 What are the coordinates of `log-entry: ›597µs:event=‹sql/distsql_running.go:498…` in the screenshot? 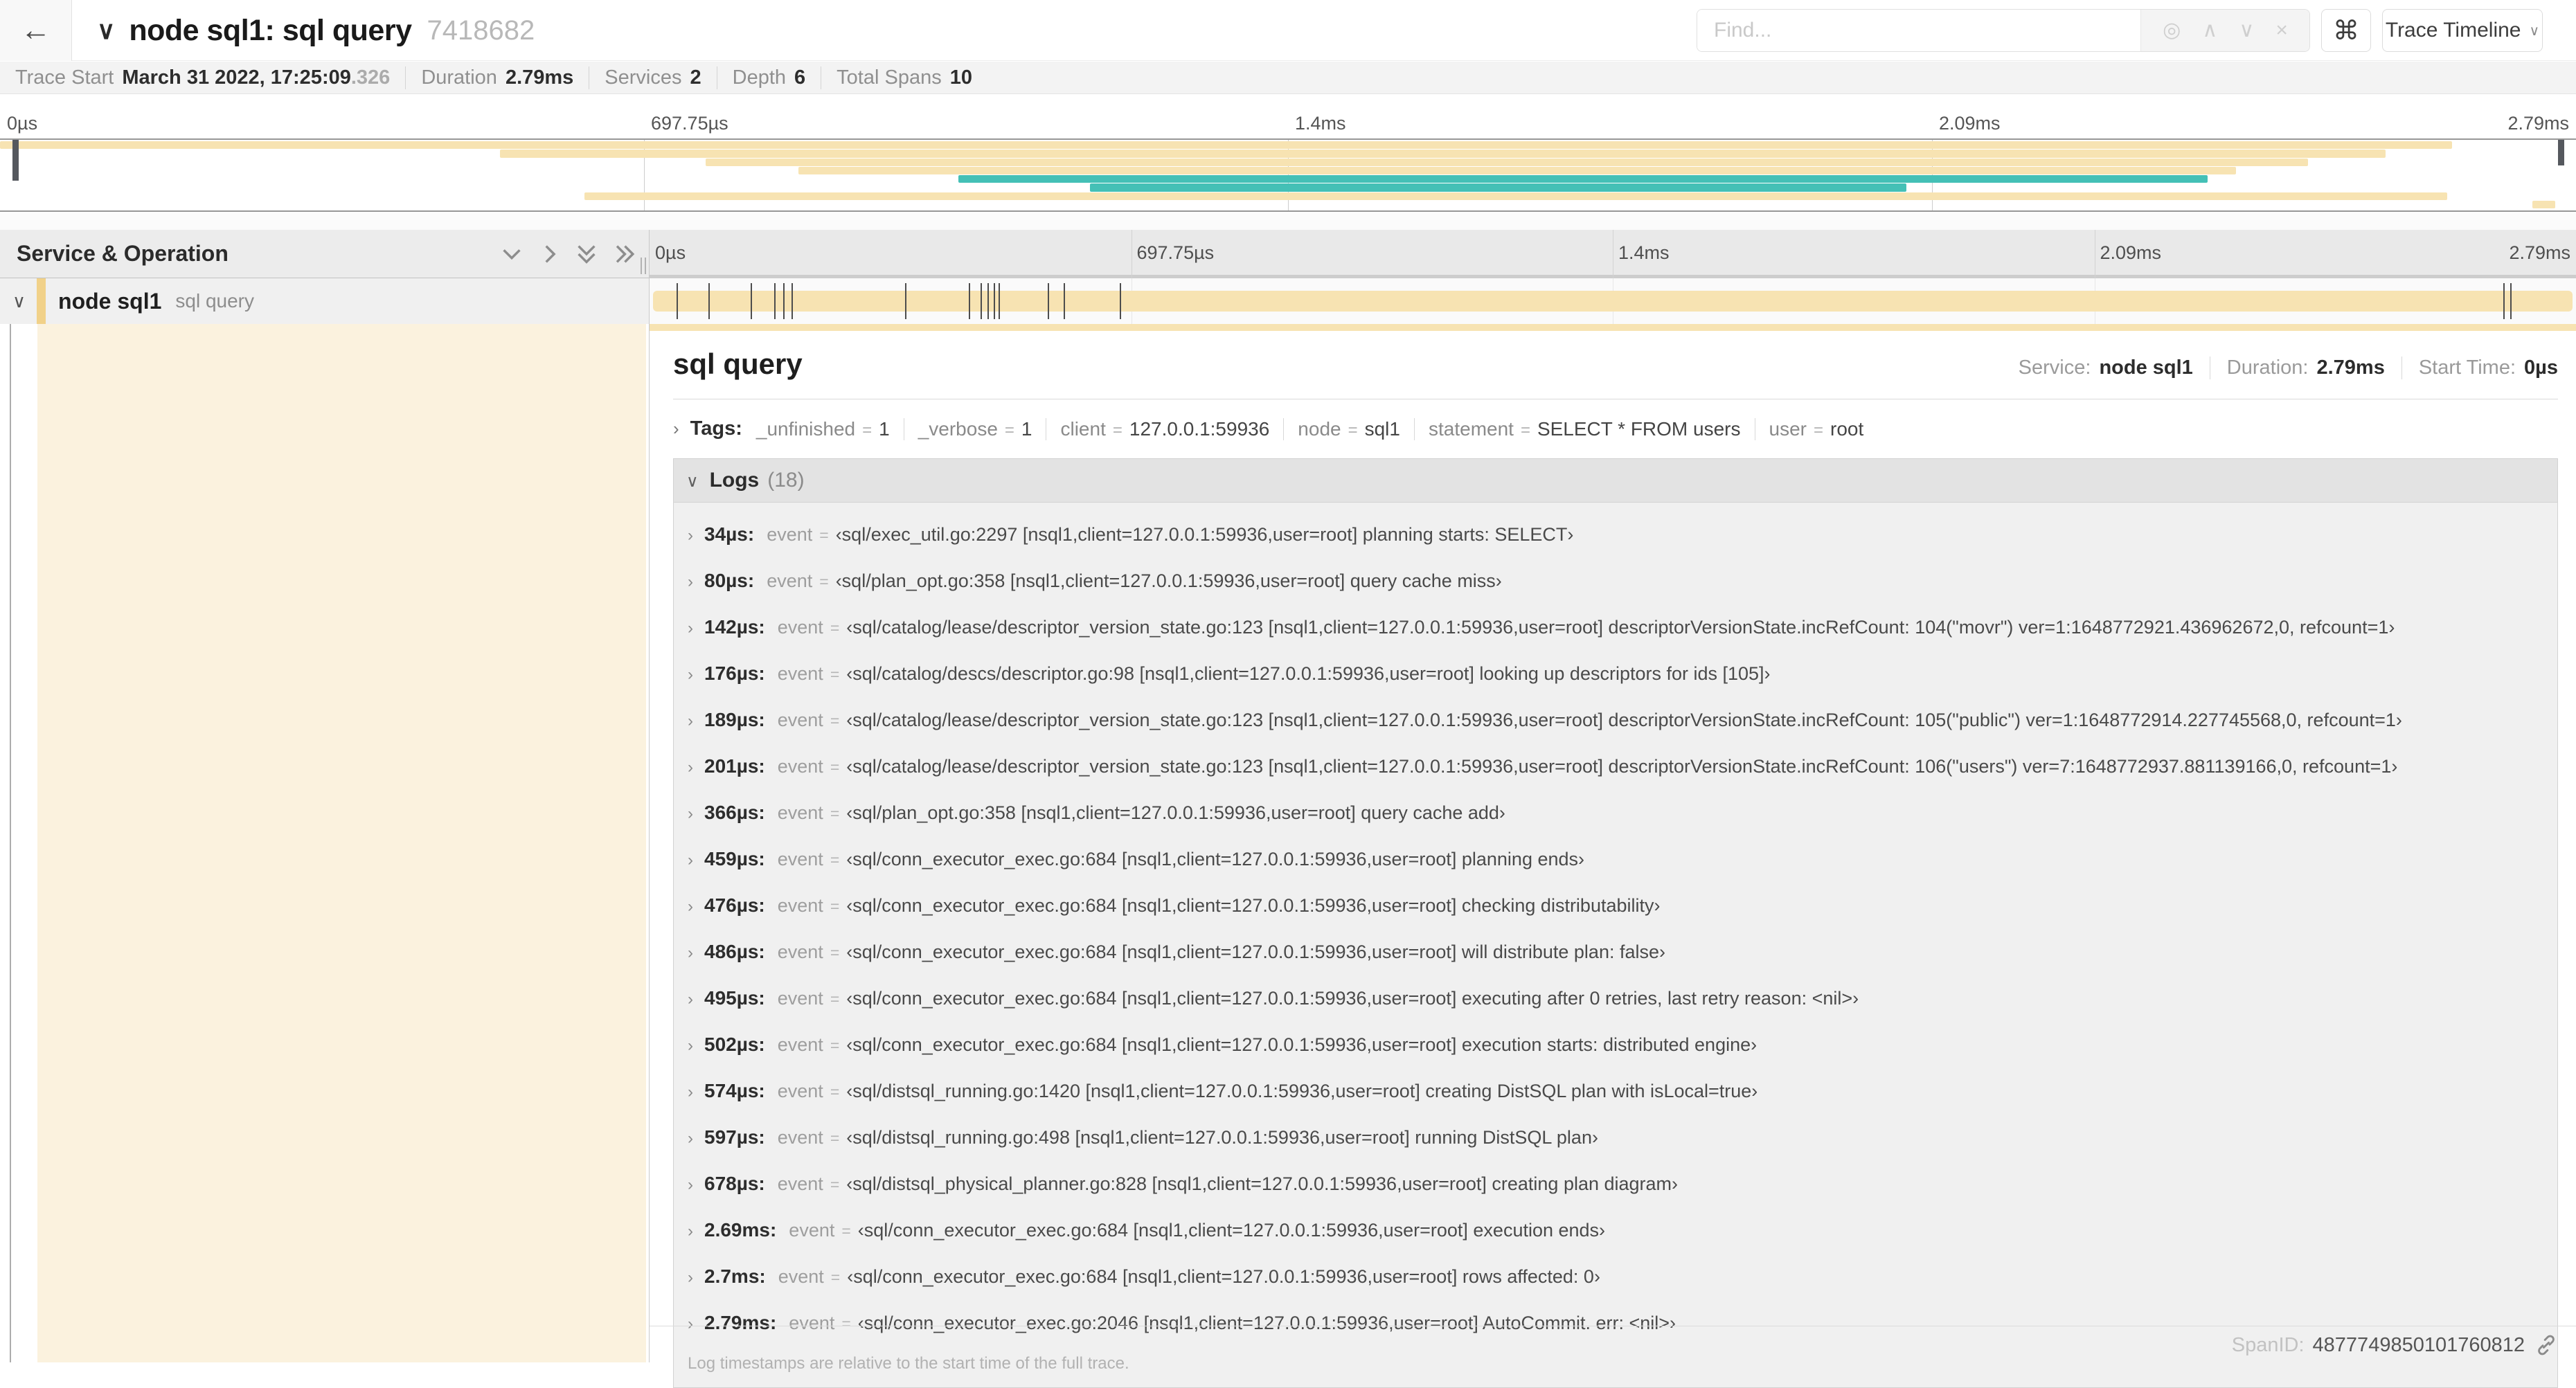 It's located at (1615, 1137).